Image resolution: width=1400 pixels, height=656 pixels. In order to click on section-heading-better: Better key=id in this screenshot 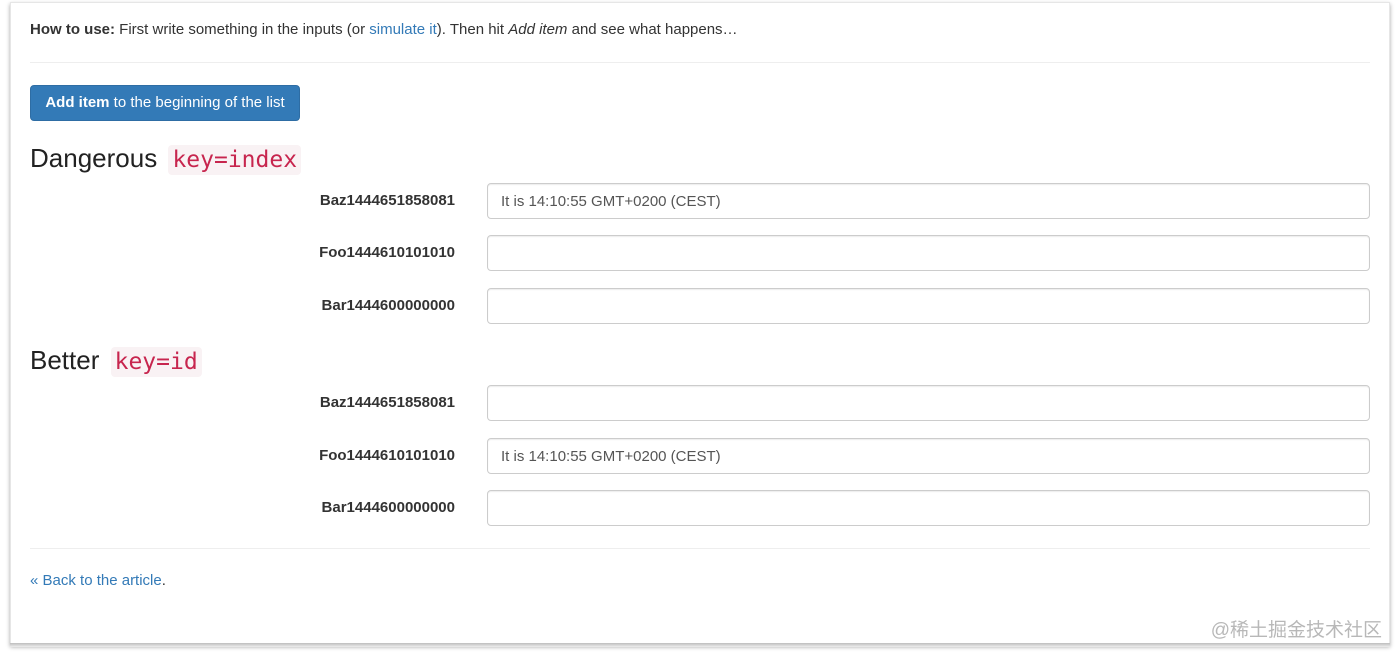, I will do `click(116, 361)`.